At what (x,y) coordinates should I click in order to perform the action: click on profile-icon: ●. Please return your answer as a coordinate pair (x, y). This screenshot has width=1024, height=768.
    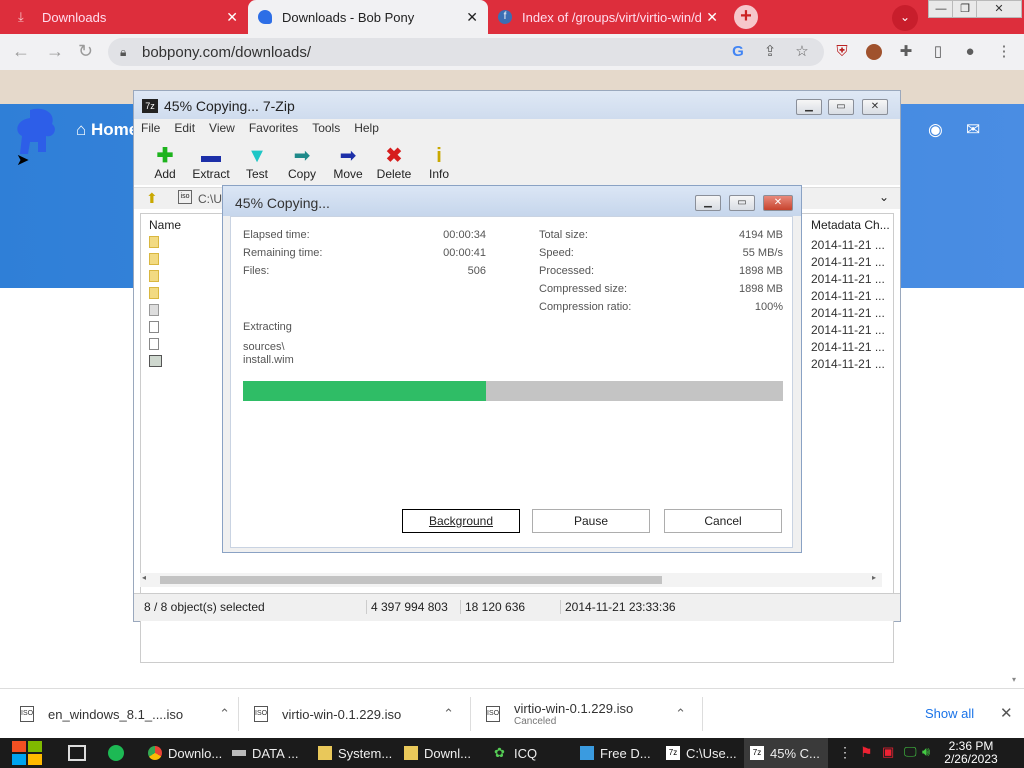
    Looking at the image, I should click on (970, 52).